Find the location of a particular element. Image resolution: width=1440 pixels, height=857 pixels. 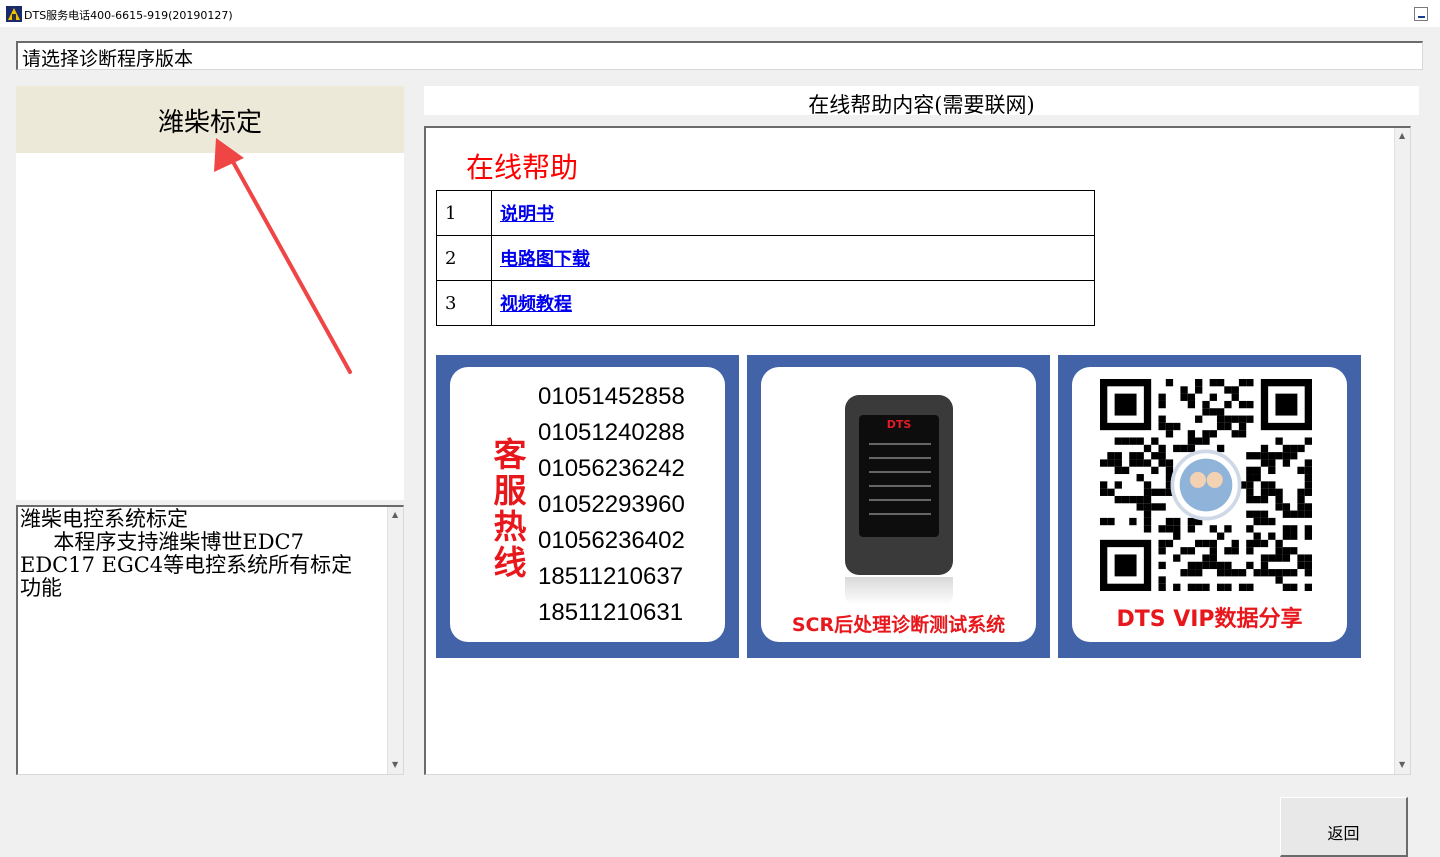

qr-code-image is located at coordinates (1206, 485).